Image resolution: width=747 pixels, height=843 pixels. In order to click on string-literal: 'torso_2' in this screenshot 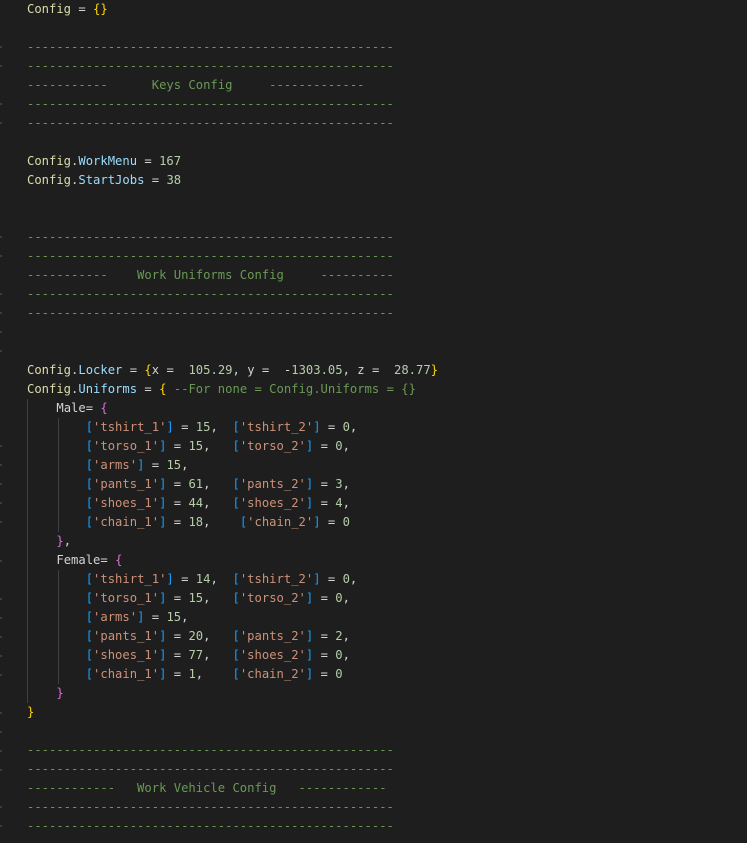, I will do `click(272, 598)`.